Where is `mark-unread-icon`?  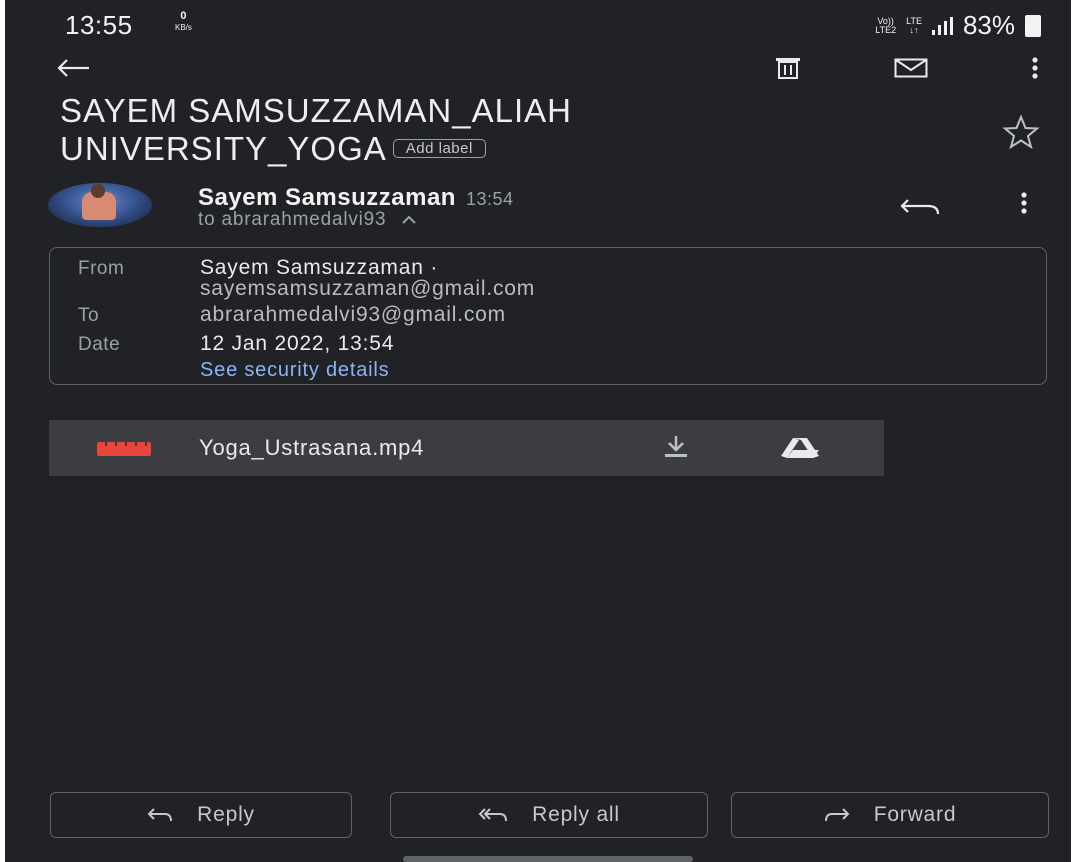
mark-unread-icon is located at coordinates (911, 68).